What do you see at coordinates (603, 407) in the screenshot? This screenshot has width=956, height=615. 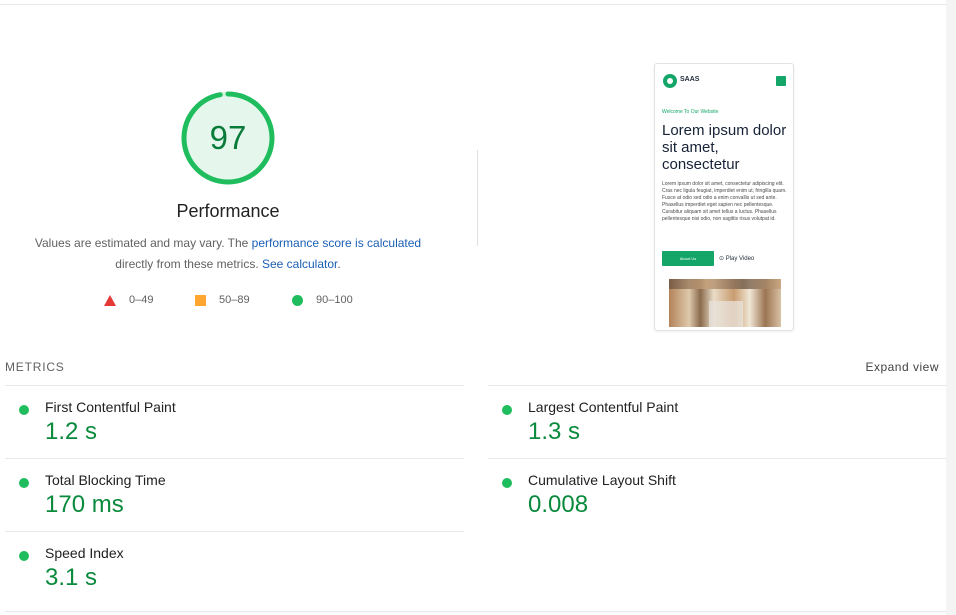 I see `metric-label: Largest Contentful Paint` at bounding box center [603, 407].